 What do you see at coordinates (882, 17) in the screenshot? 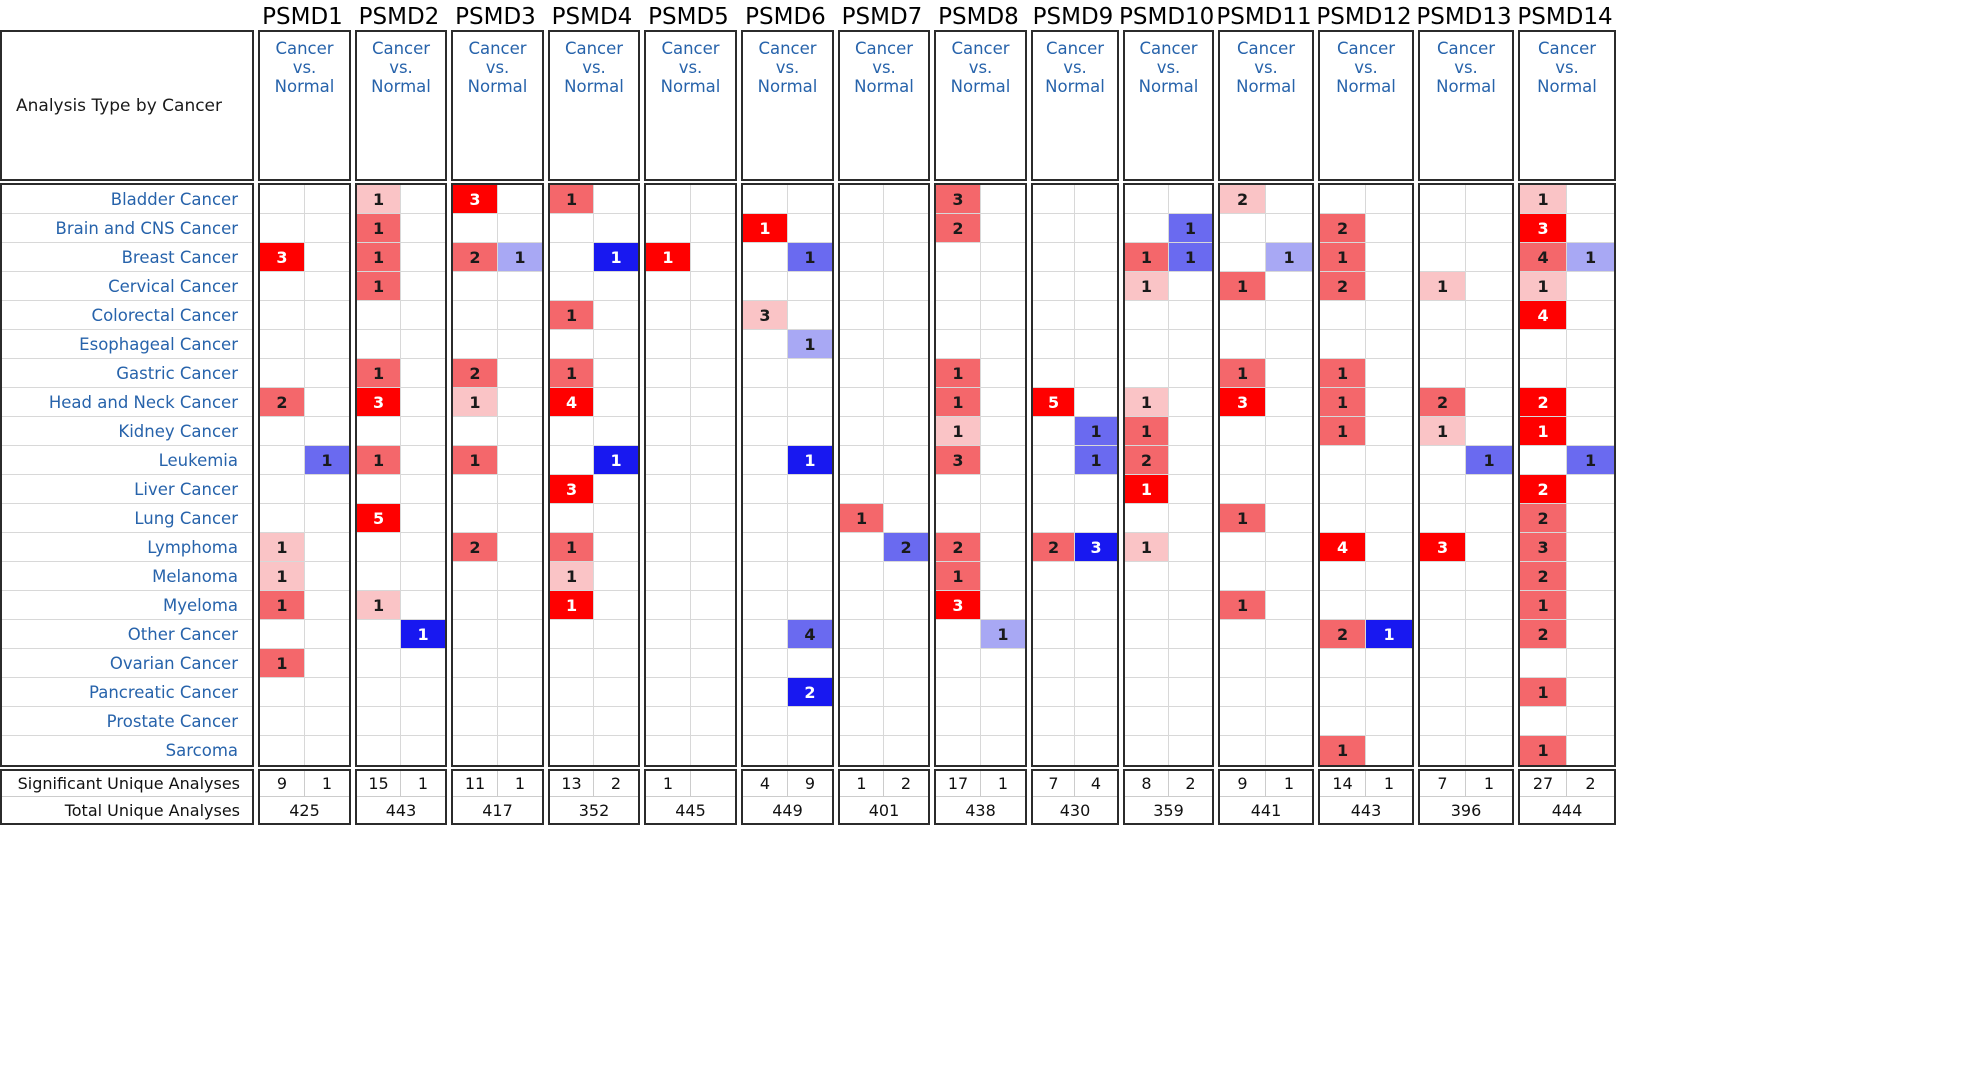
I see `gene-header-psmd7: PSMD7` at bounding box center [882, 17].